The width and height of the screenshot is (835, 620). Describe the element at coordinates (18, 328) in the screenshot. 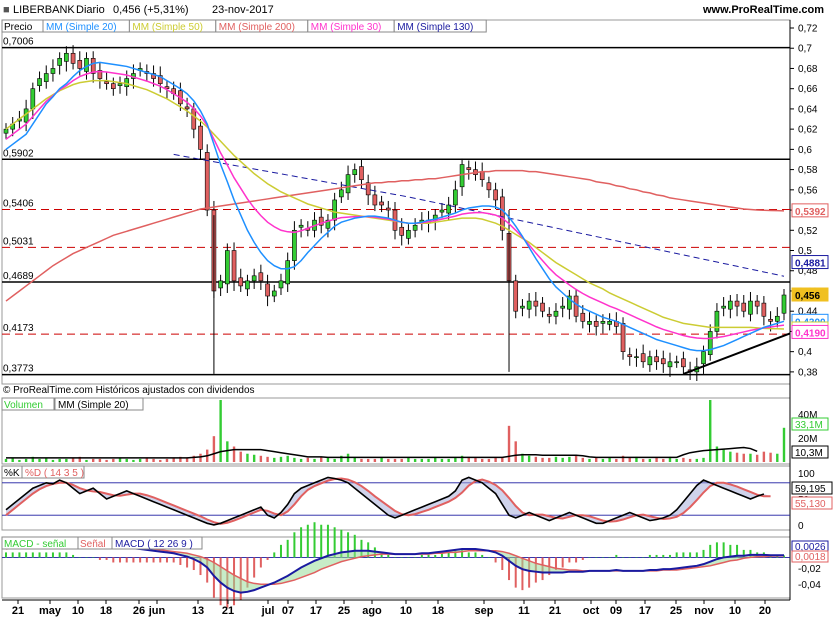

I see `level-label: 0,4173` at that location.